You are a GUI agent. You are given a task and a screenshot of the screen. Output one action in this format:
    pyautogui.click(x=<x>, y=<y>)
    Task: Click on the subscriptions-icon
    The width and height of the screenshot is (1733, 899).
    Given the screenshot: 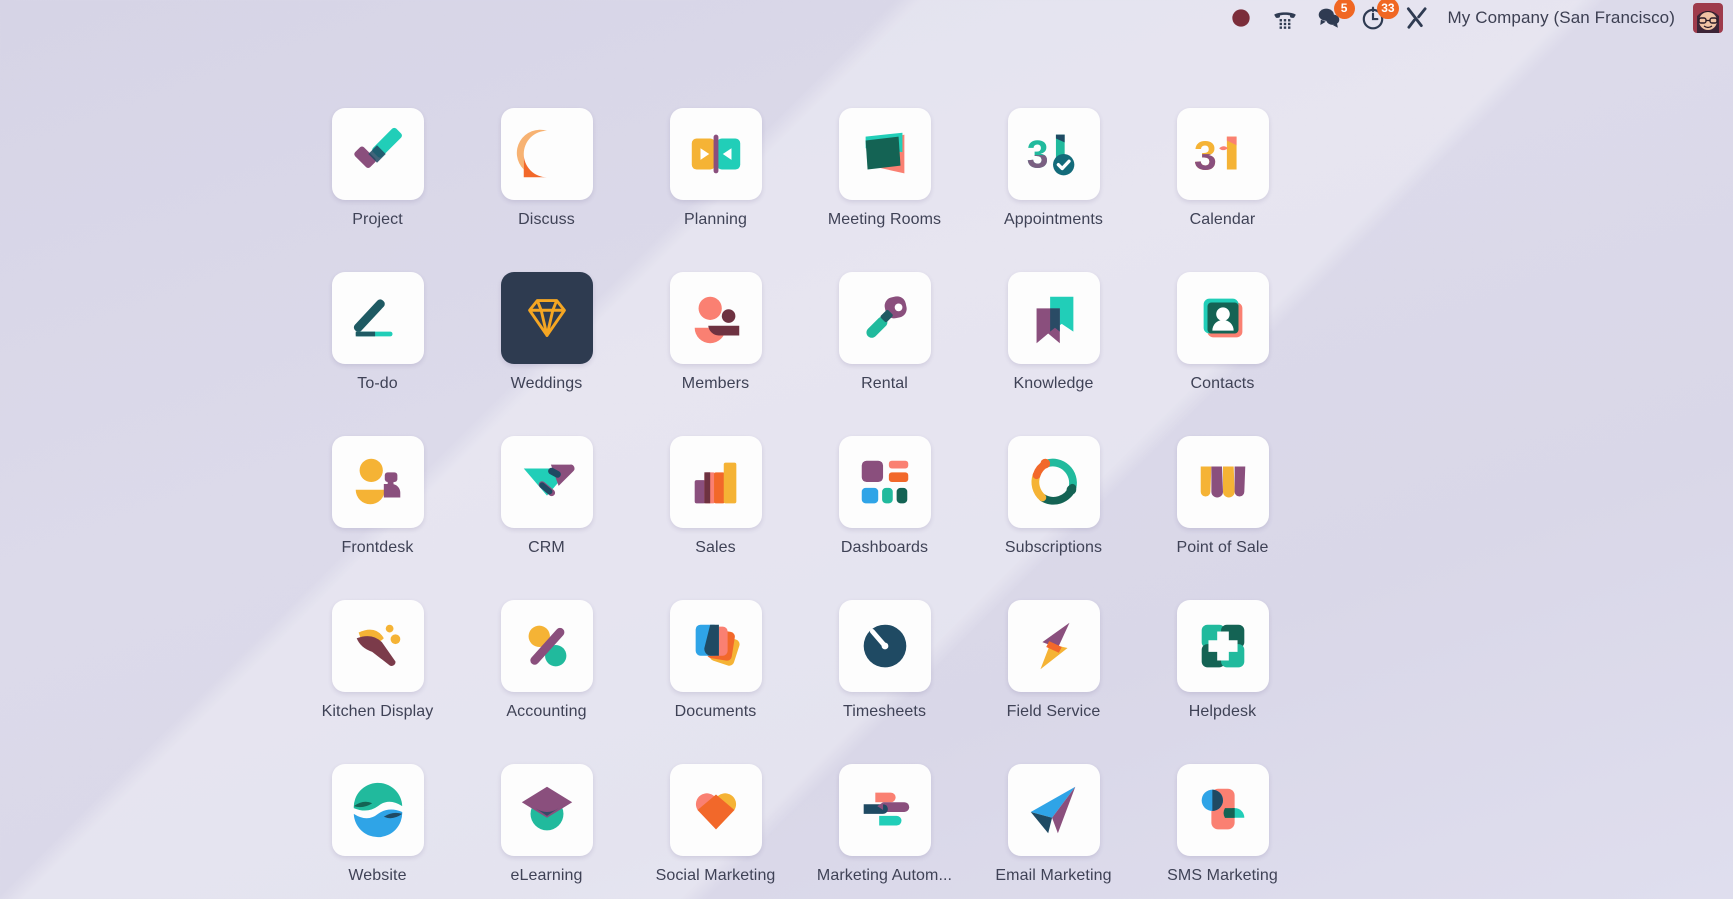 What is the action you would take?
    pyautogui.click(x=1053, y=482)
    